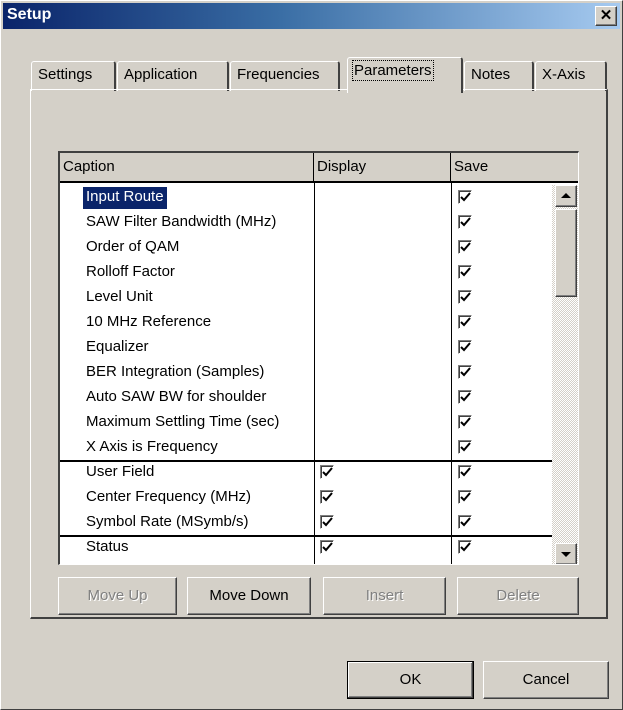 This screenshot has width=623, height=710. I want to click on tab-label: Settings, so click(65, 74).